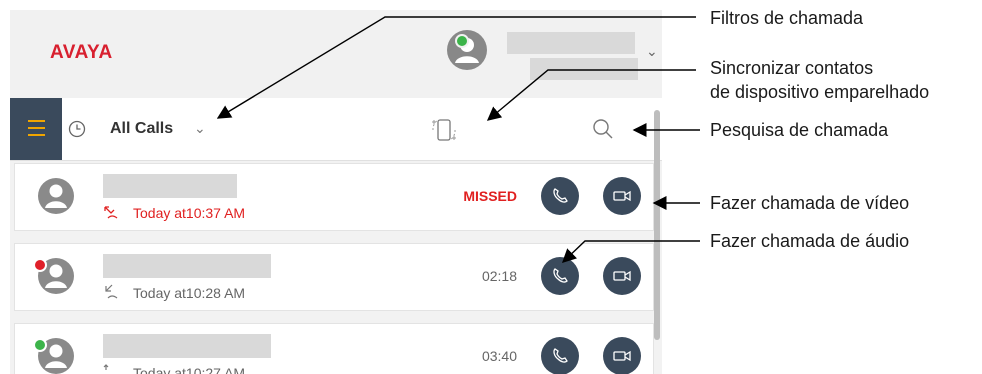  What do you see at coordinates (820, 92) in the screenshot?
I see `callout-sync-label-line2: de dispositivo emparelhado` at bounding box center [820, 92].